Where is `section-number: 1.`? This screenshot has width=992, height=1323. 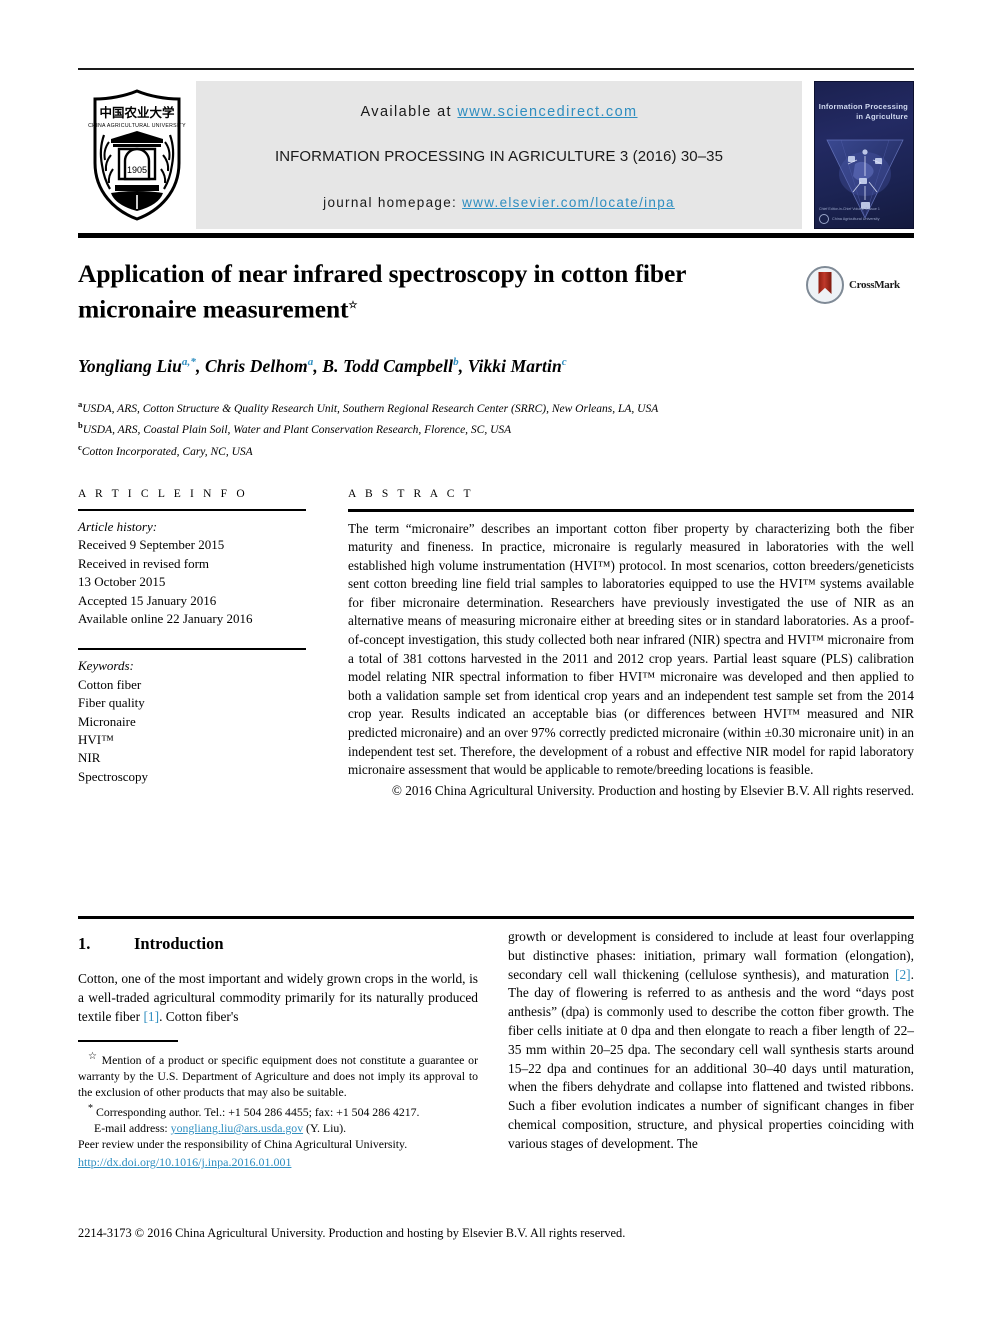 section-number: 1. is located at coordinates (84, 943).